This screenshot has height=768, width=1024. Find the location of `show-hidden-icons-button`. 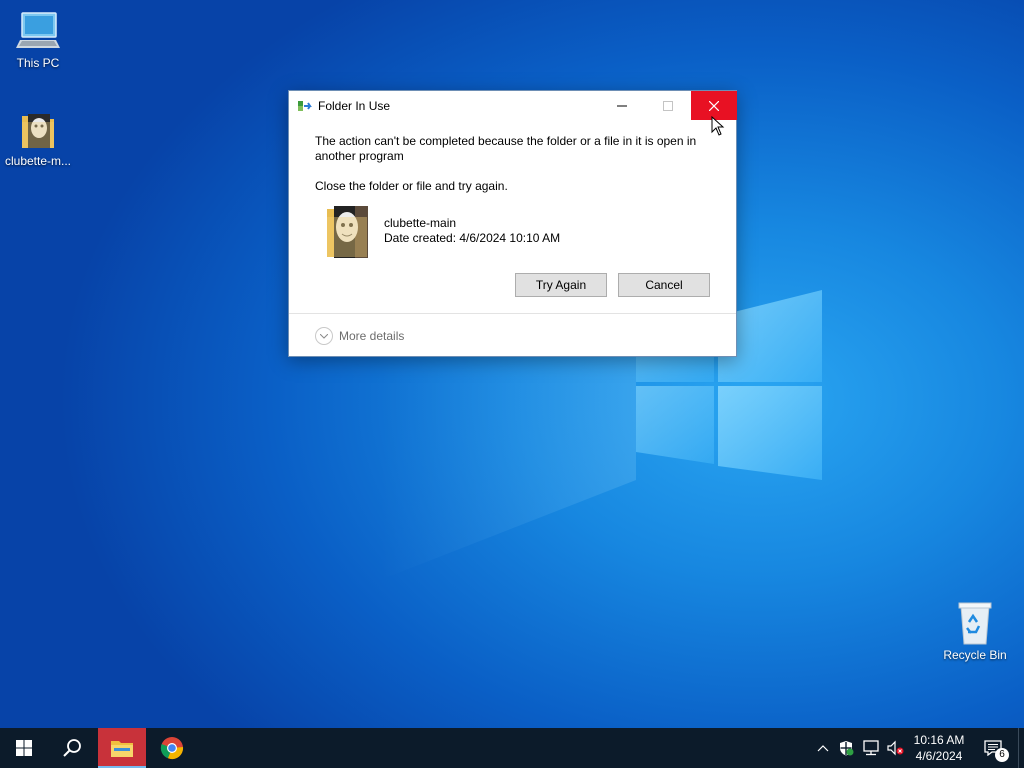

show-hidden-icons-button is located at coordinates (823, 748).